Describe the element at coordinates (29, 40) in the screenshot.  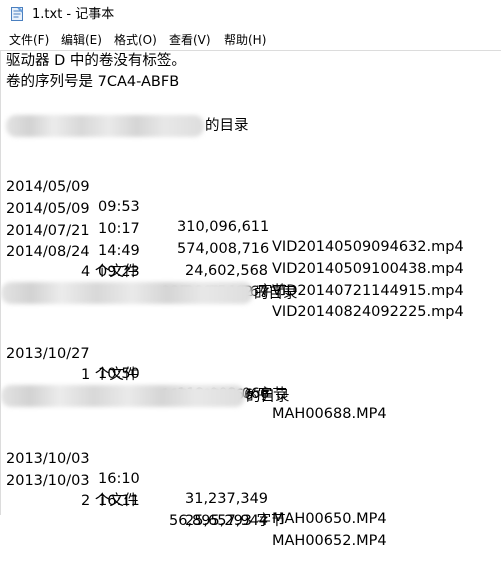
I see `menu-file: 文件(F)` at that location.